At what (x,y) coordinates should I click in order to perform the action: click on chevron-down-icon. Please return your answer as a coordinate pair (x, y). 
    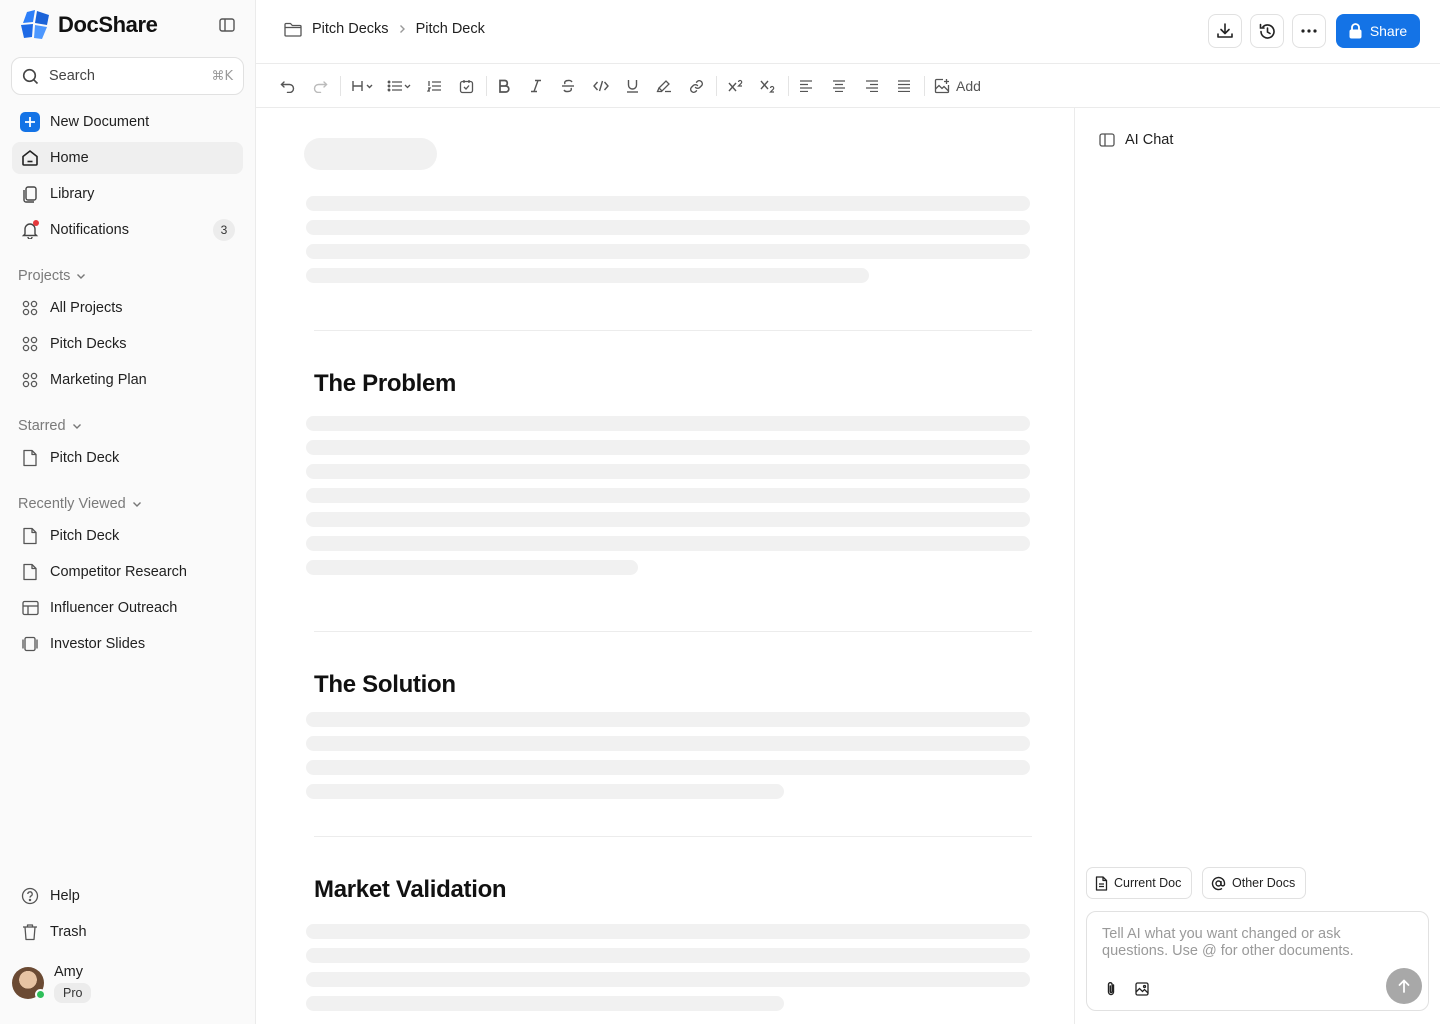
    Looking at the image, I should click on (81, 276).